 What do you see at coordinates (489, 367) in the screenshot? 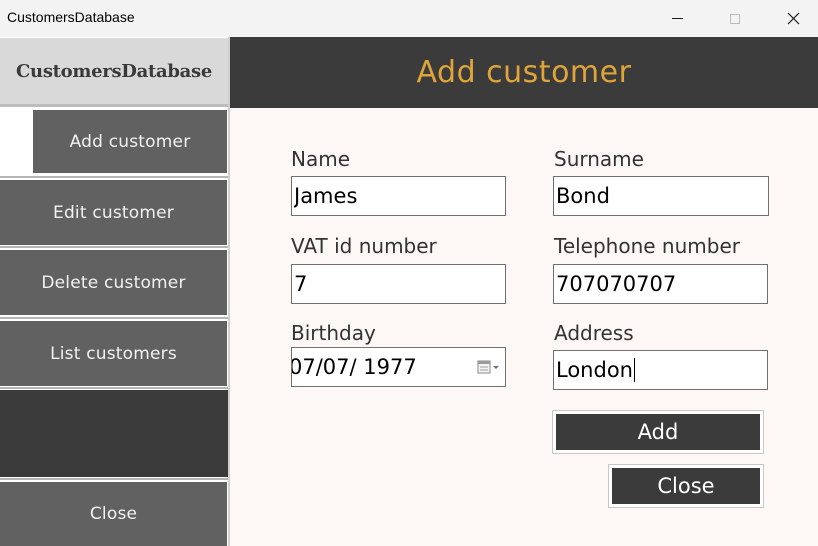
I see `calendar-icon` at bounding box center [489, 367].